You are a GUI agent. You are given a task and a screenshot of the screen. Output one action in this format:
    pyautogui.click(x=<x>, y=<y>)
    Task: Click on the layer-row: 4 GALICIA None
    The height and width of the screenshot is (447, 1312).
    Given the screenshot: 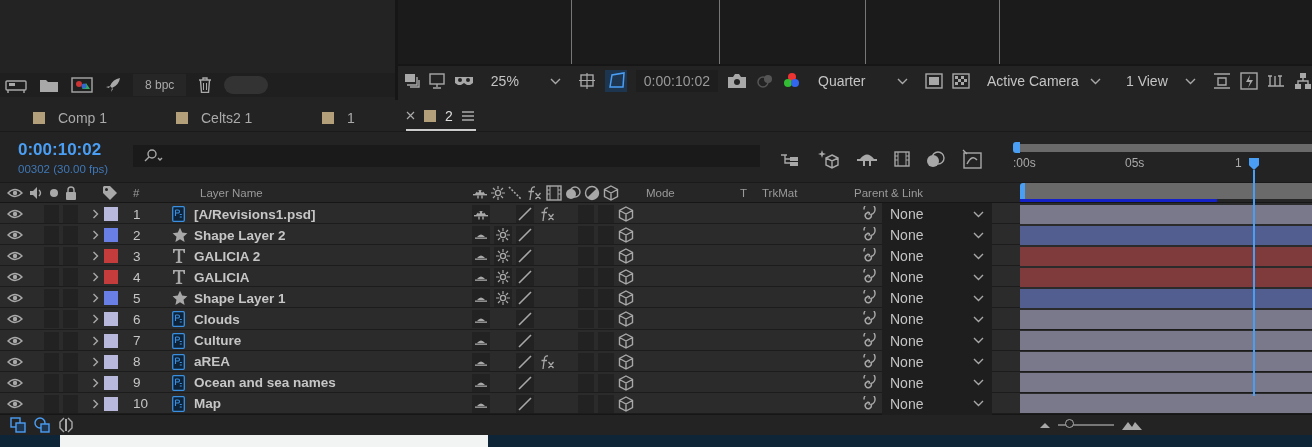 What is the action you would take?
    pyautogui.click(x=656, y=277)
    